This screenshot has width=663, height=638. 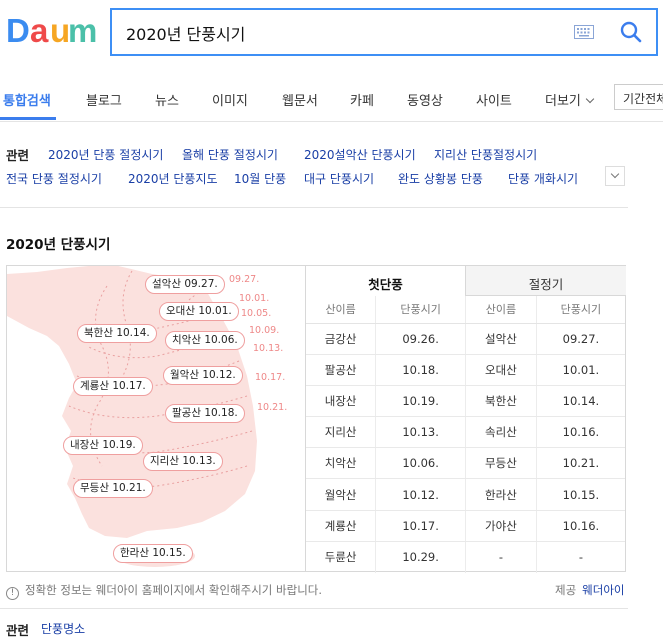 I want to click on related-link: 전국 단풍 절정시기, so click(x=54, y=178).